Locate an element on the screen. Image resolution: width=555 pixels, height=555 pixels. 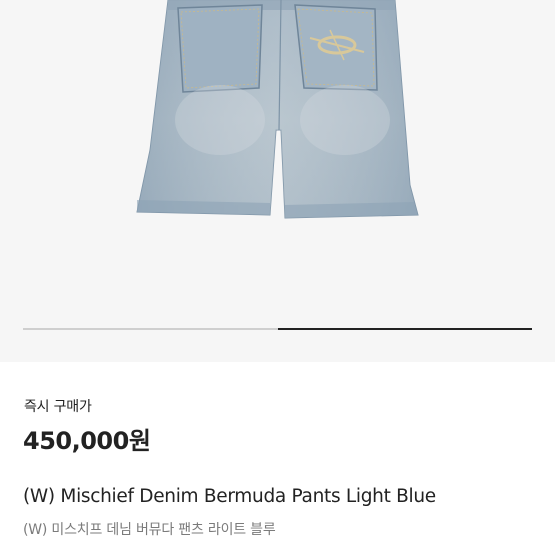
carousel-progress-track is located at coordinates (277, 329).